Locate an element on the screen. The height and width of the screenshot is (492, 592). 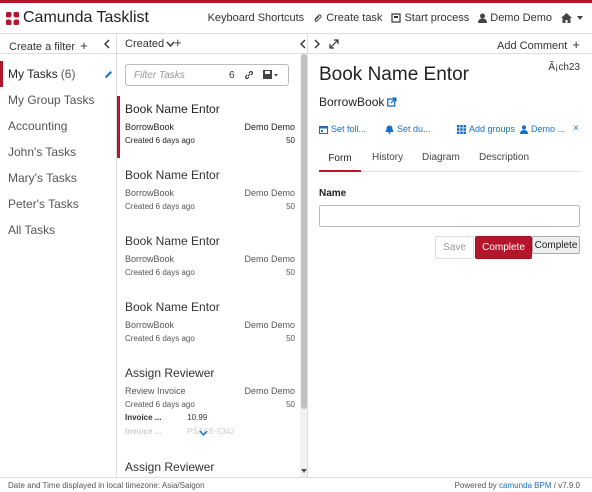
filter-johns-tasks: John's Tasks is located at coordinates (58, 152).